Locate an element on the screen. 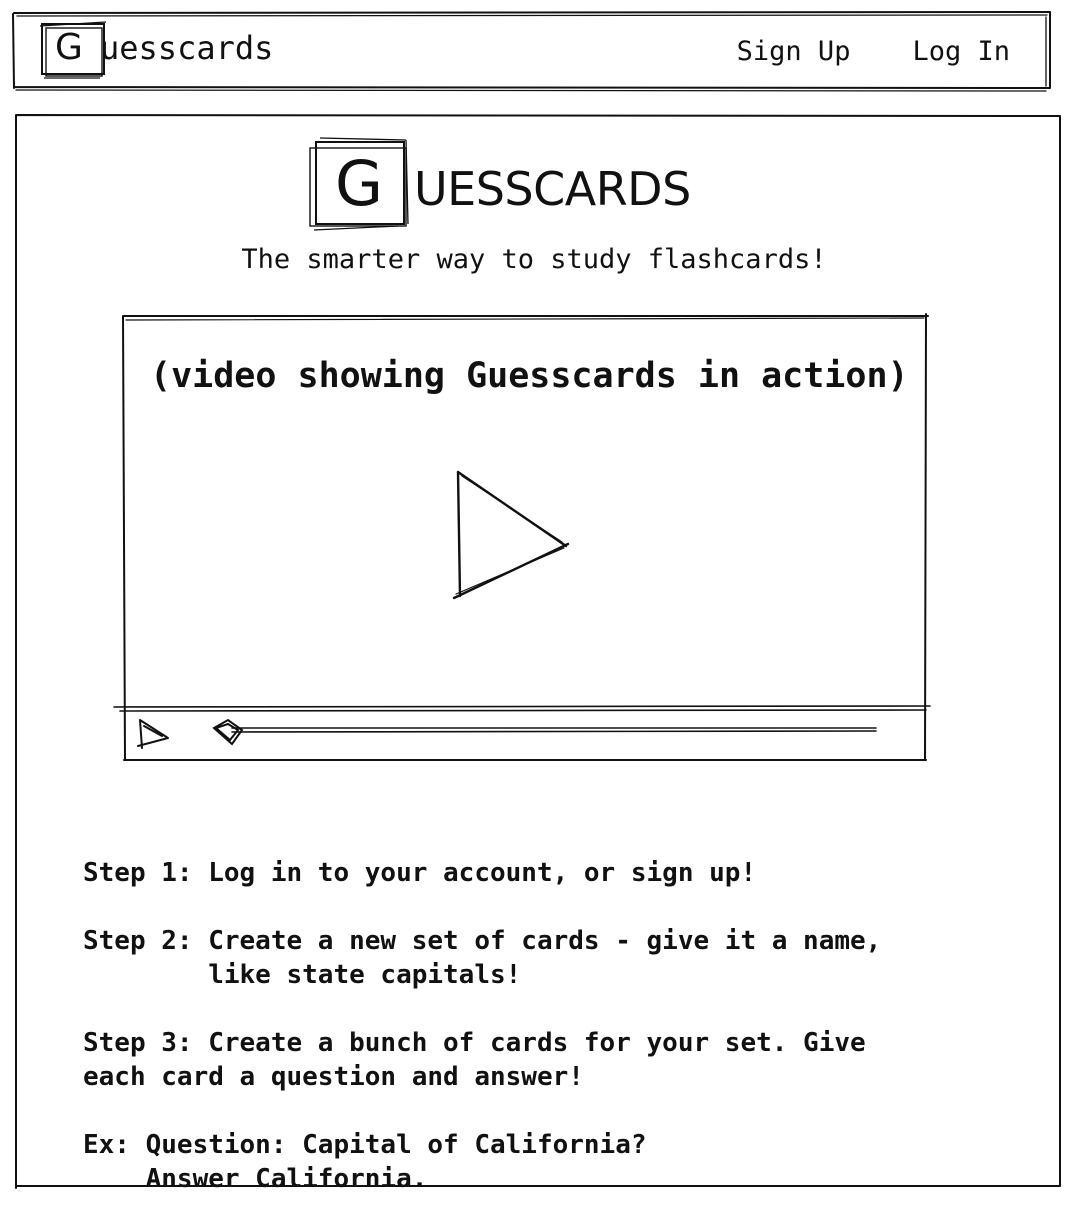  tagline: The smarter way to study flashcards! is located at coordinates (534, 259).